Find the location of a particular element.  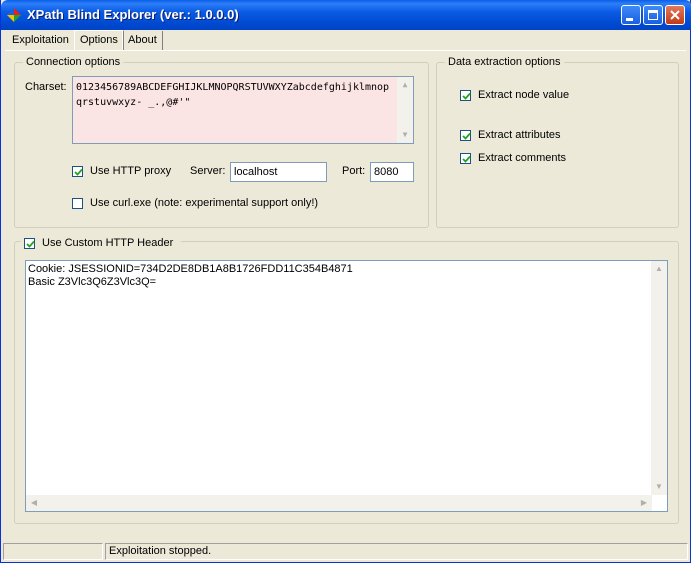

extract-attributes-checkbox is located at coordinates (465, 135).